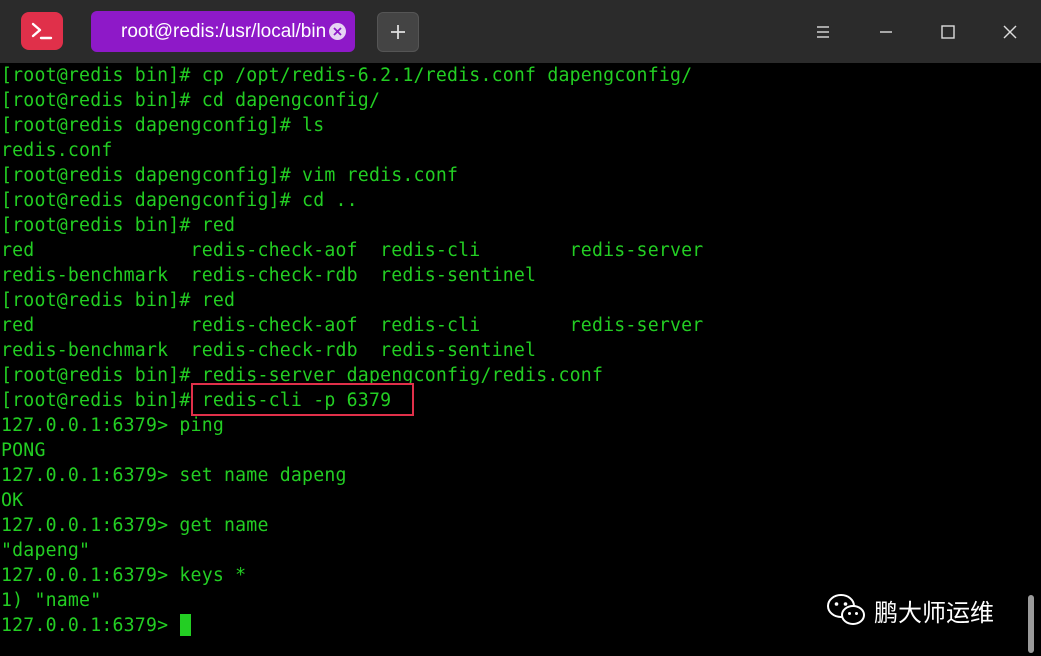 The width and height of the screenshot is (1041, 656). I want to click on terminal-line: [root@redis bin]# cd dapengconfig/, so click(191, 100).